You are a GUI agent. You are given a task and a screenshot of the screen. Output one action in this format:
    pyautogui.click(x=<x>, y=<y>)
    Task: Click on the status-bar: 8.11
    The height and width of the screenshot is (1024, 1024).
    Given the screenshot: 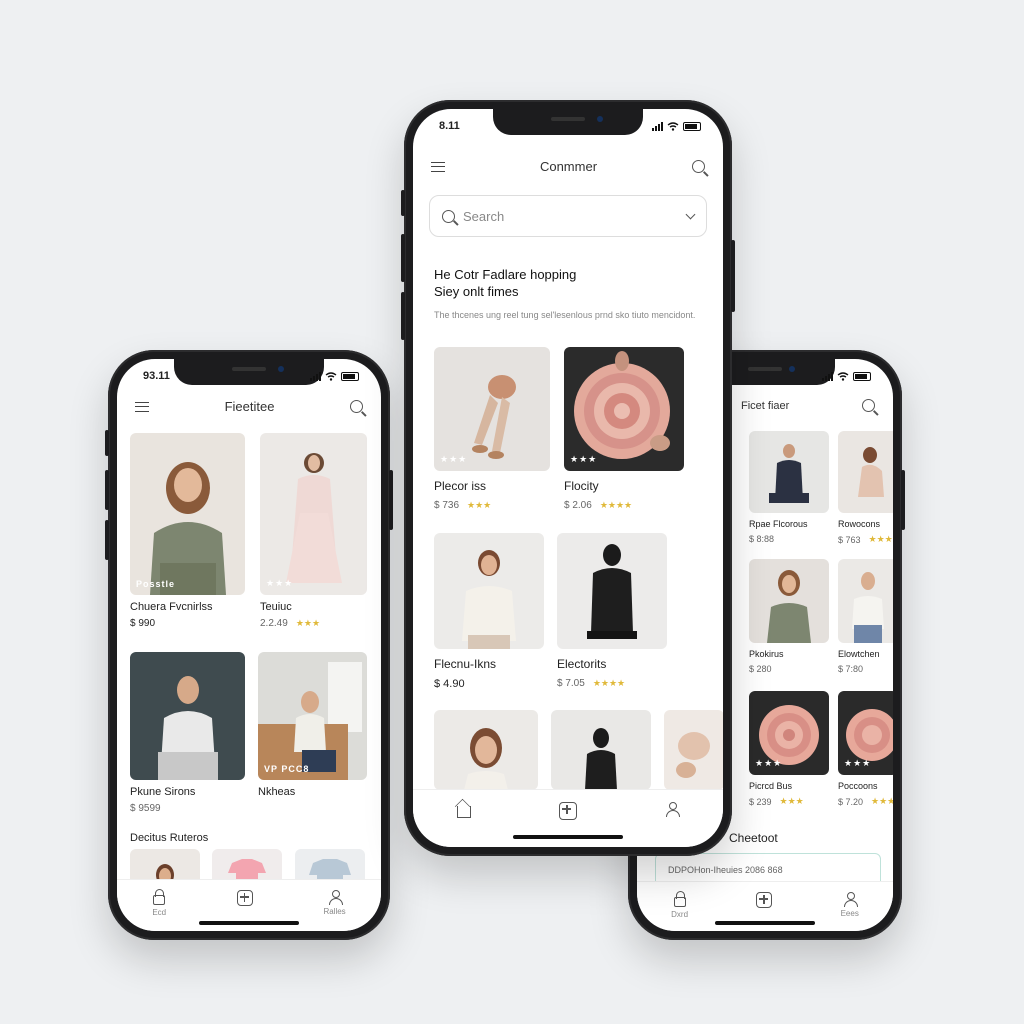 What is the action you would take?
    pyautogui.click(x=570, y=126)
    